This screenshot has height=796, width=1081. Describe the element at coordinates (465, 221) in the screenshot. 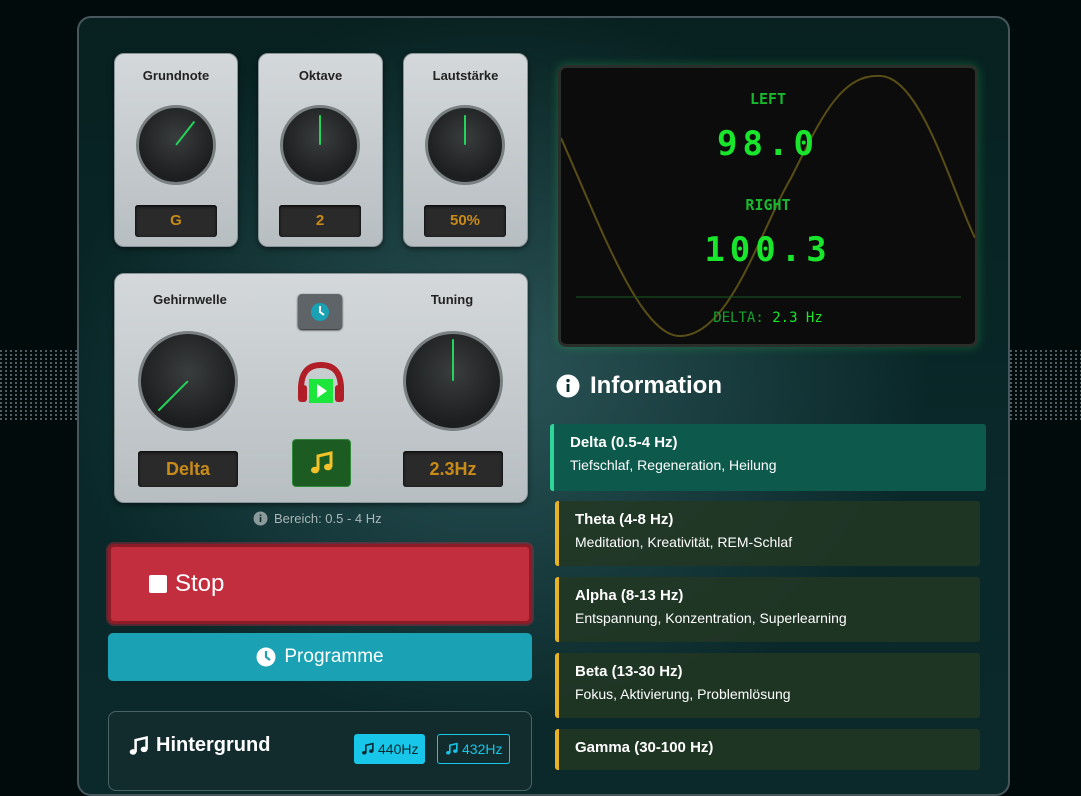

I see `lautstaerke-display: 50%` at that location.